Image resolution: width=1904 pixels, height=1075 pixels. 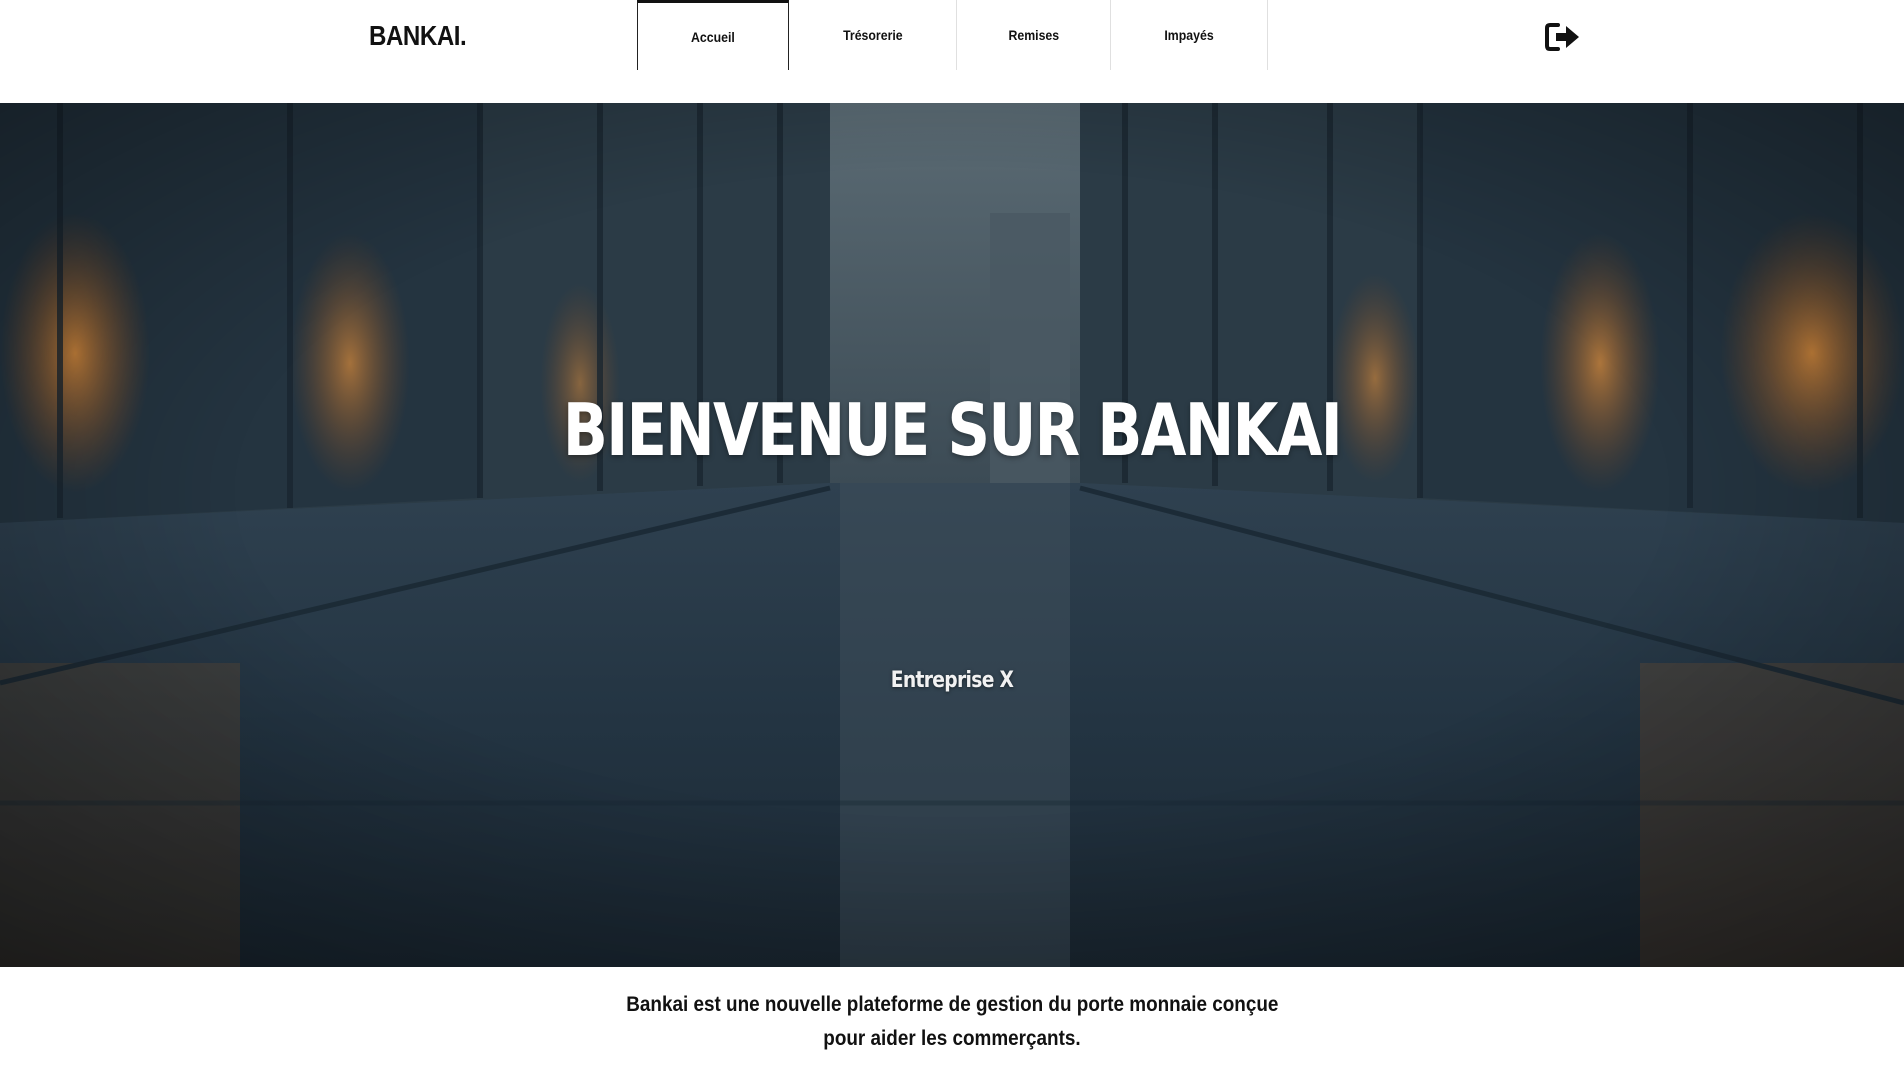 I want to click on nav-tab-impayes: Impayés, so click(x=1189, y=35).